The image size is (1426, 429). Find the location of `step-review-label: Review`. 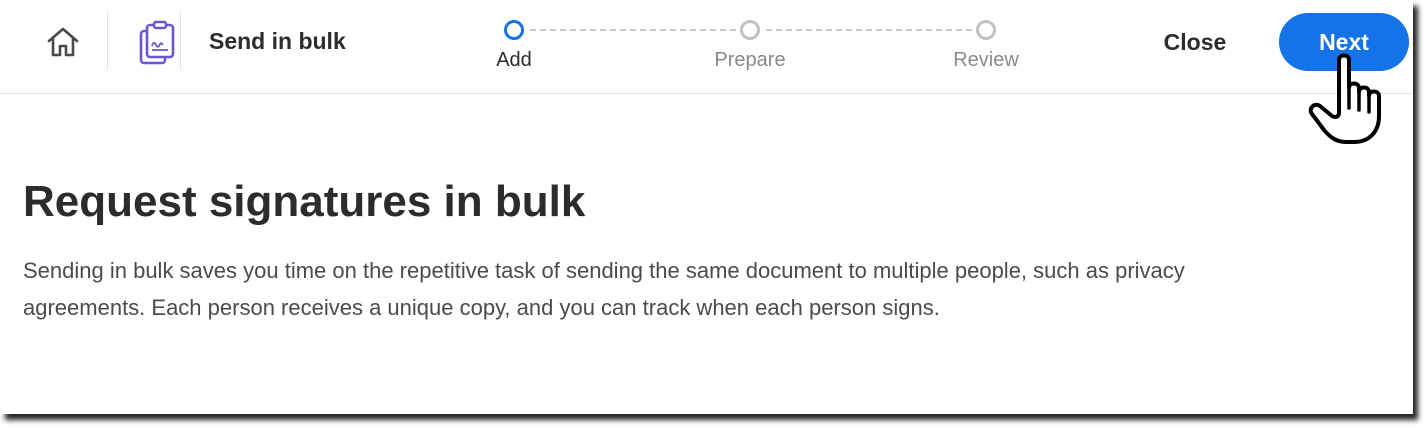

step-review-label: Review is located at coordinates (986, 60).